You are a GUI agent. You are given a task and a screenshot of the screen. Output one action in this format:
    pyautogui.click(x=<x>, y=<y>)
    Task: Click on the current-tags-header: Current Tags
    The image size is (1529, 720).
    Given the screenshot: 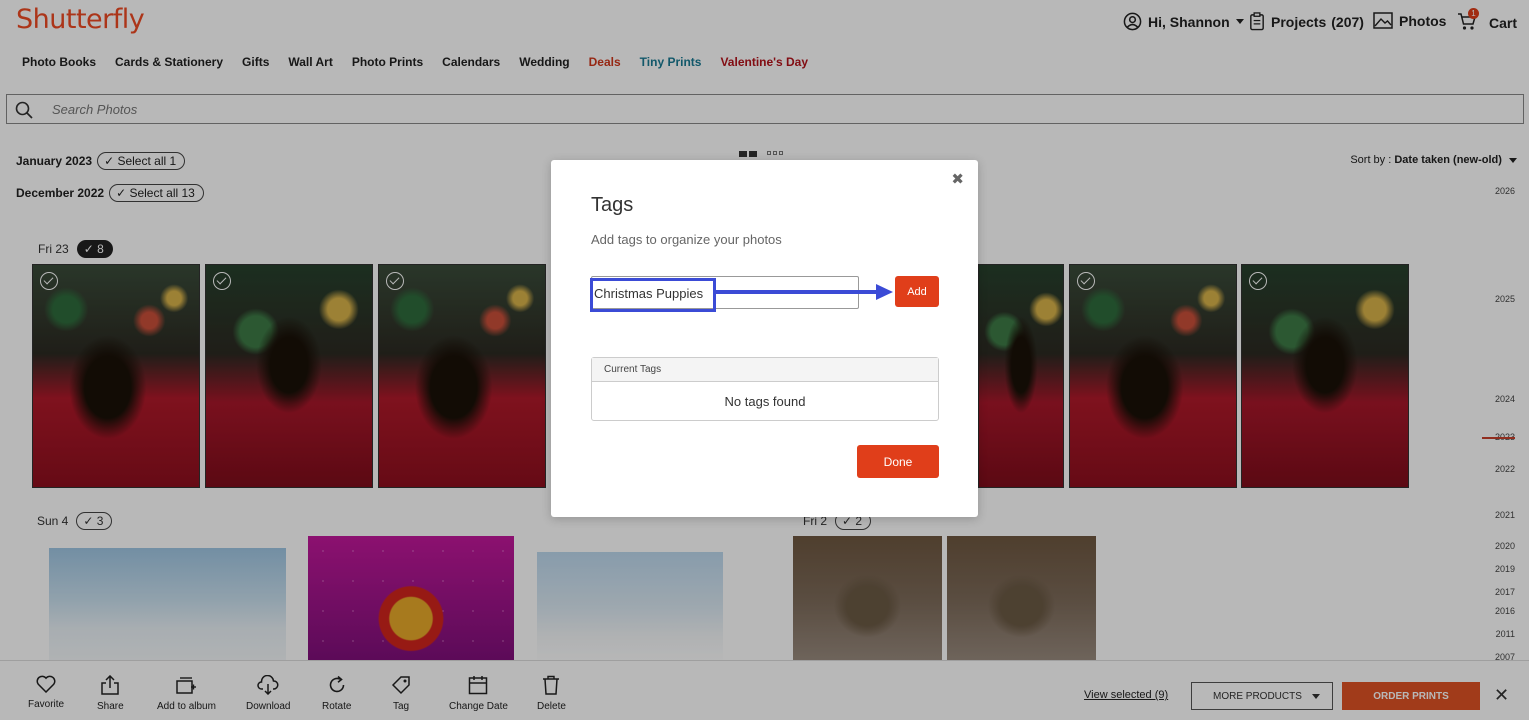 What is the action you would take?
    pyautogui.click(x=765, y=370)
    